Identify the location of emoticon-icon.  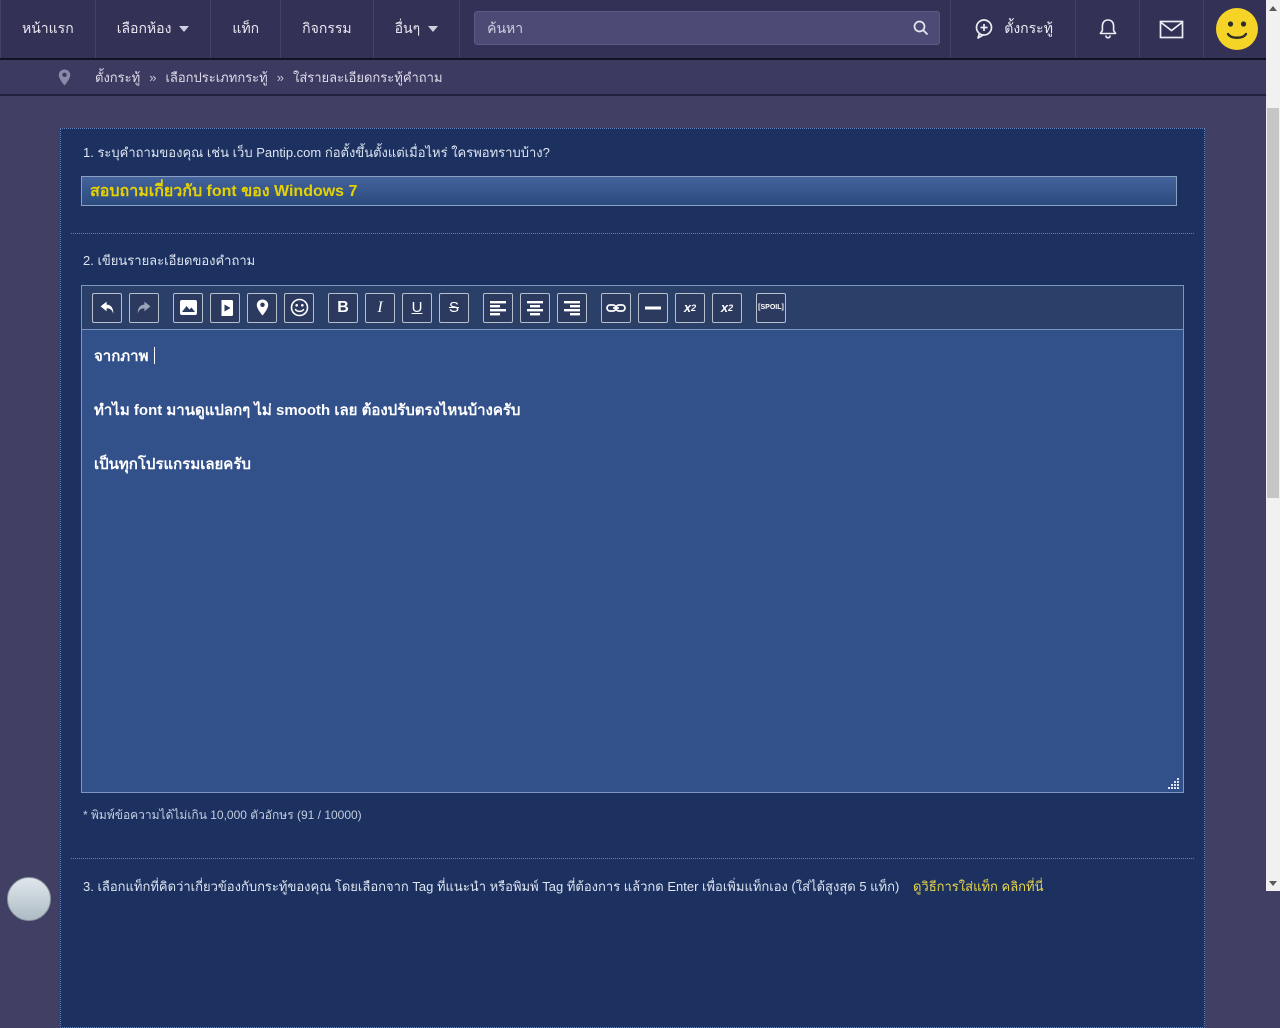
(299, 307).